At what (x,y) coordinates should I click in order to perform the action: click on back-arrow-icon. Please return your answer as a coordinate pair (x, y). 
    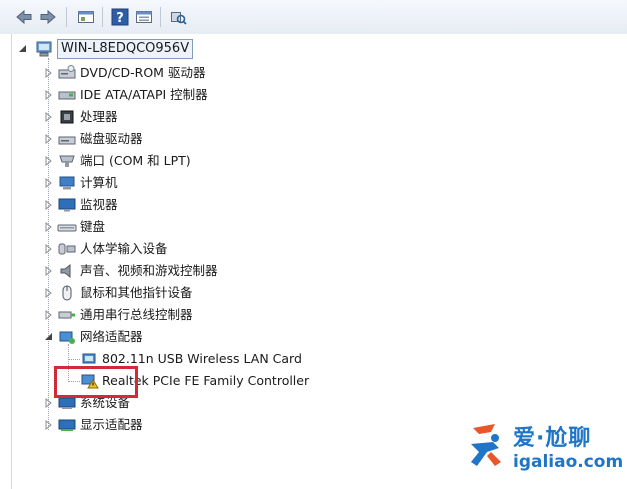
    Looking at the image, I should click on (24, 17).